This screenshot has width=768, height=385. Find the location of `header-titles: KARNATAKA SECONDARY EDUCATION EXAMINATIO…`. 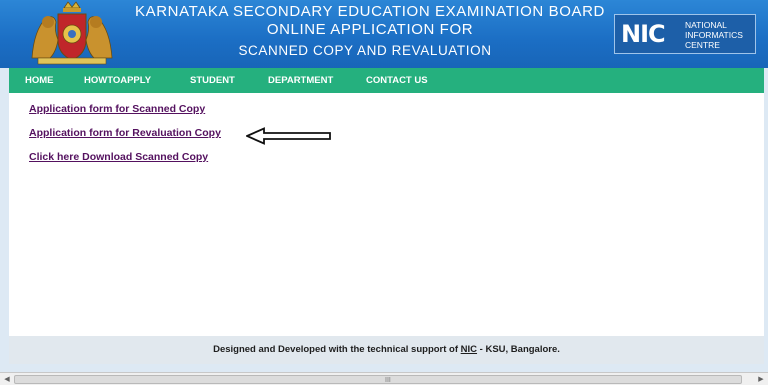

header-titles: KARNATAKA SECONDARY EDUCATION EXAMINATIO… is located at coordinates (370, 31).